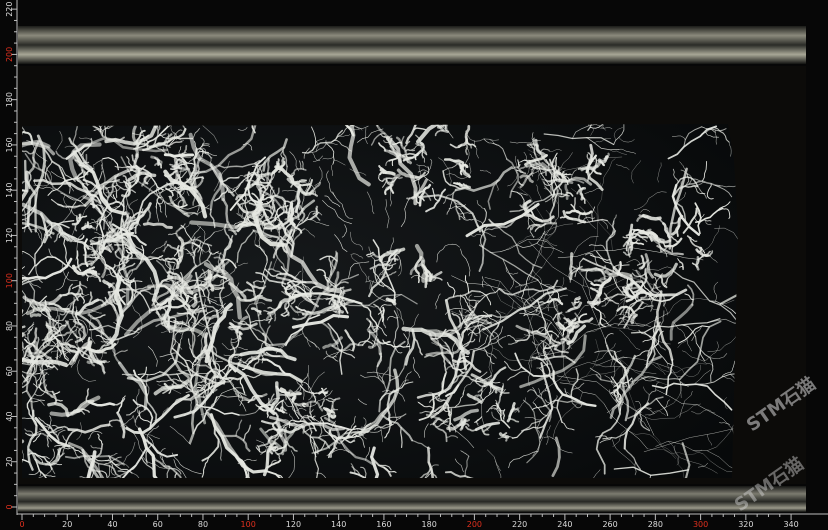  Describe the element at coordinates (9, 99) in the screenshot. I see `y-tick-label: 180` at that location.